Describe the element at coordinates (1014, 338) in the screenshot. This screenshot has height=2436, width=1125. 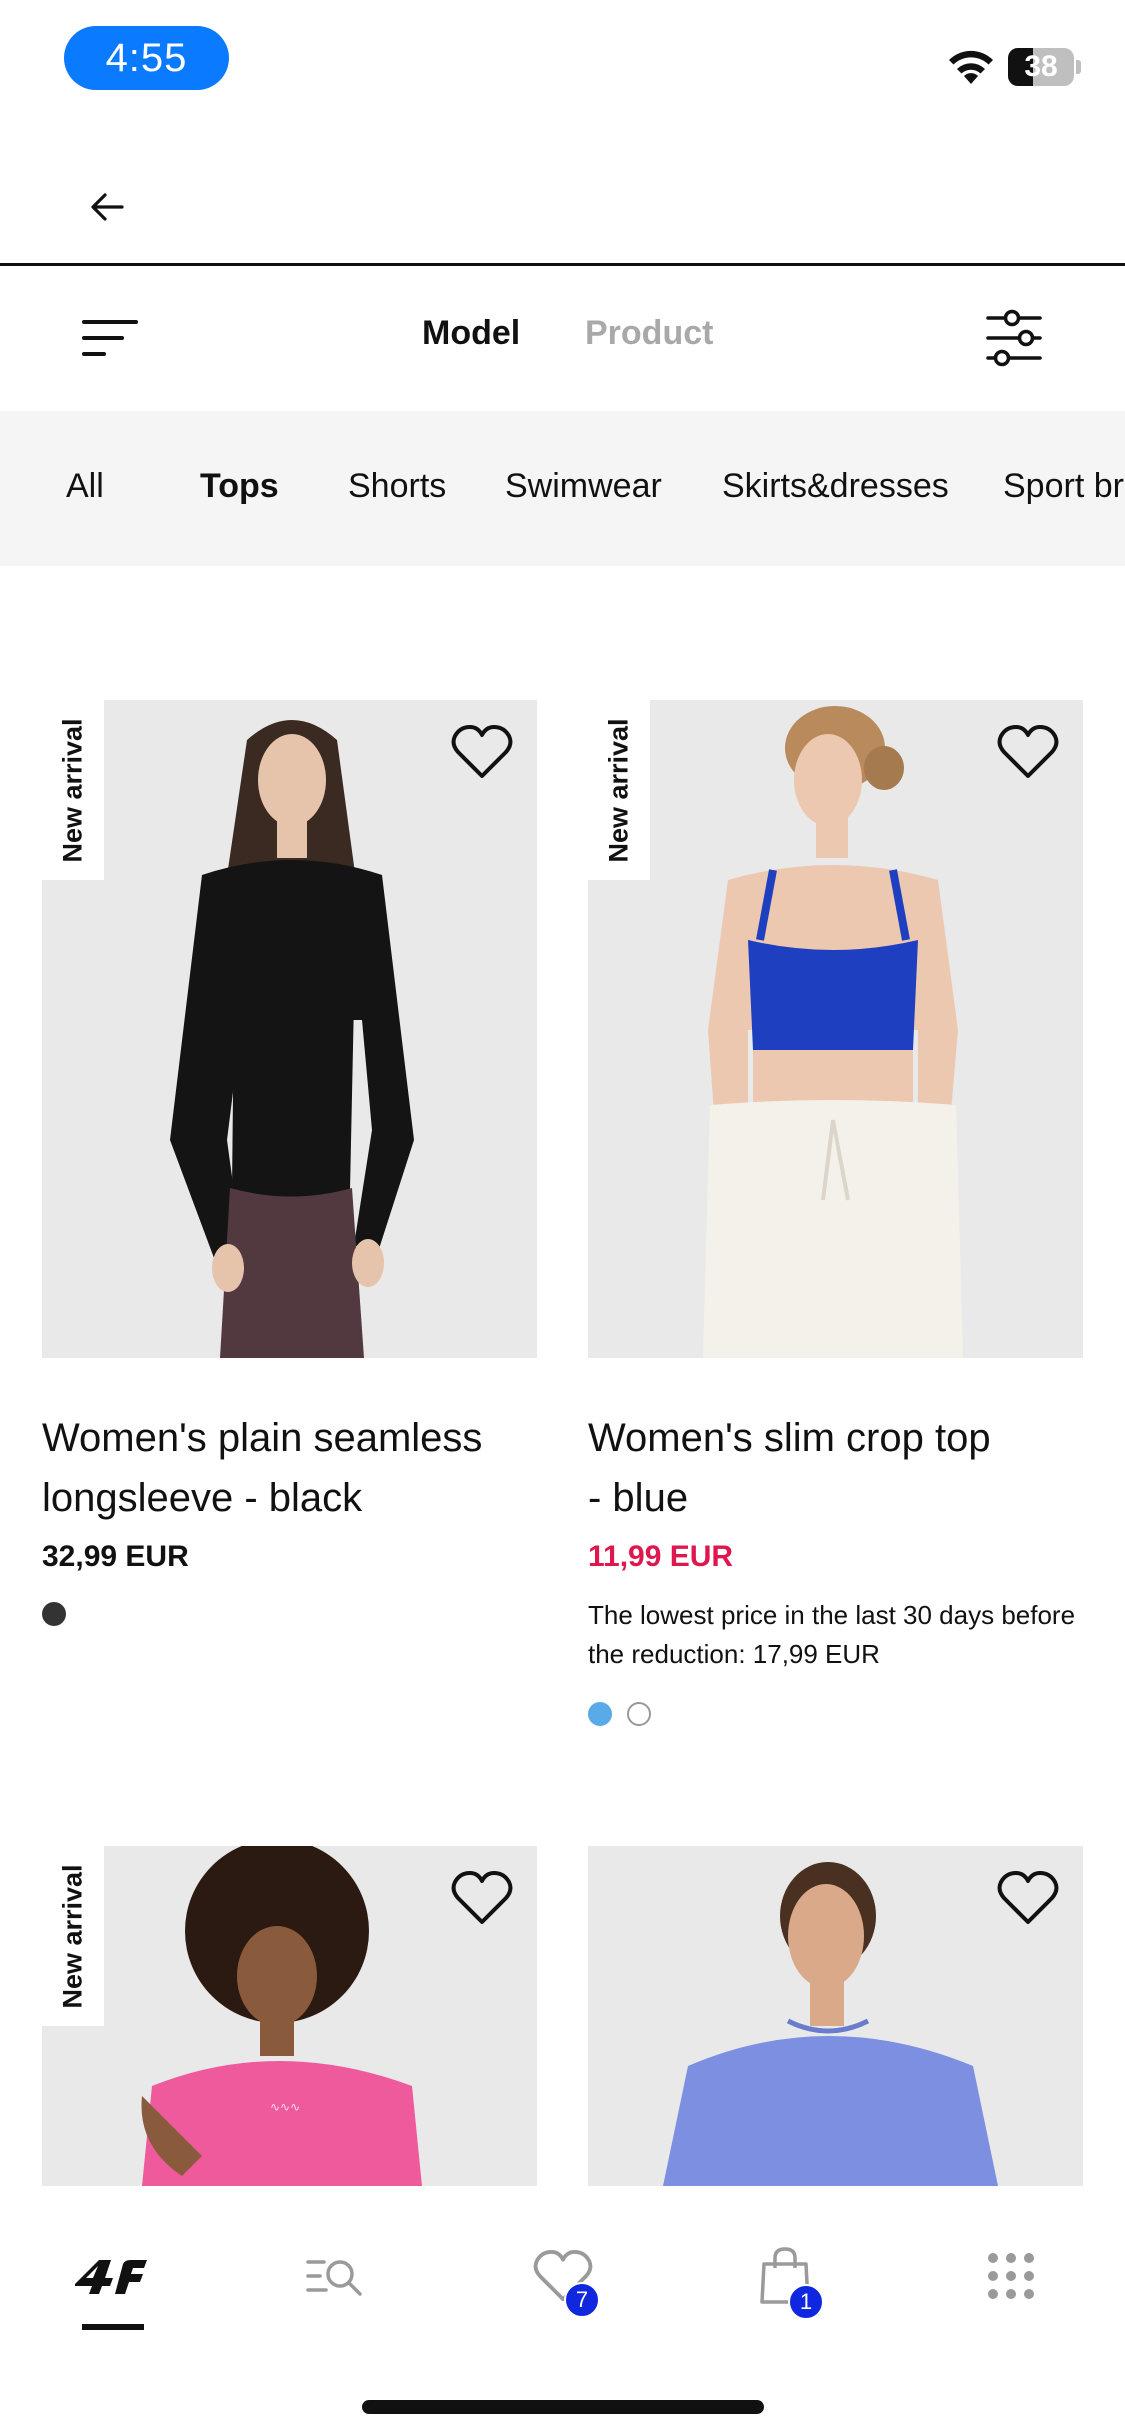
I see `filter-sliders-icon` at that location.